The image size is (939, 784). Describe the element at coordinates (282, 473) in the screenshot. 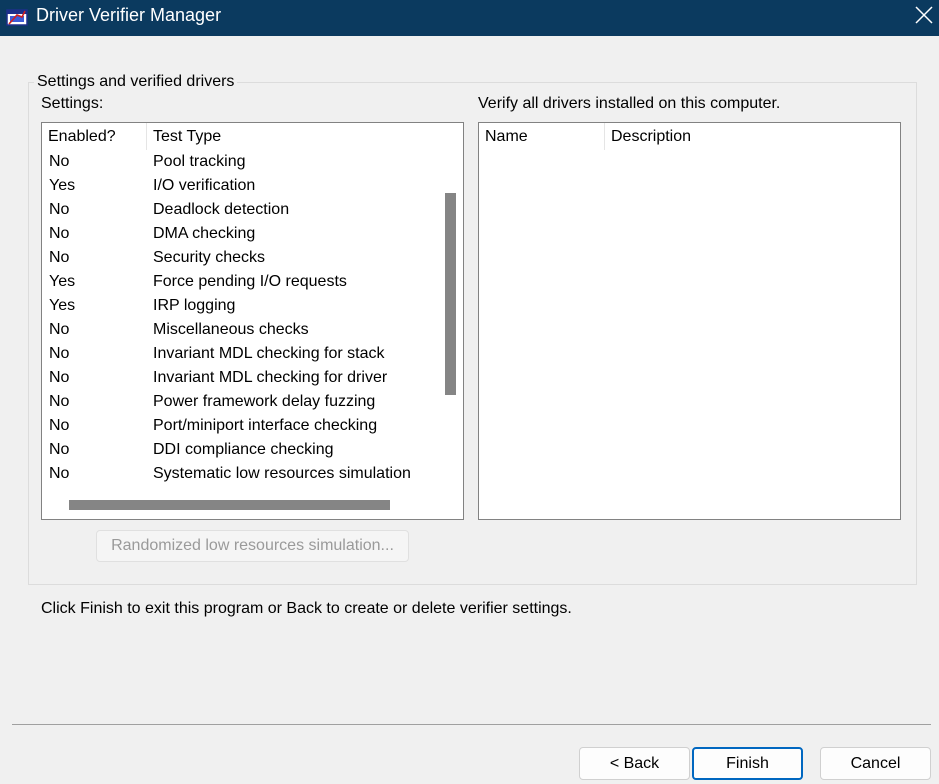

I see `test-type-cell: Systematic low resources simulation` at that location.